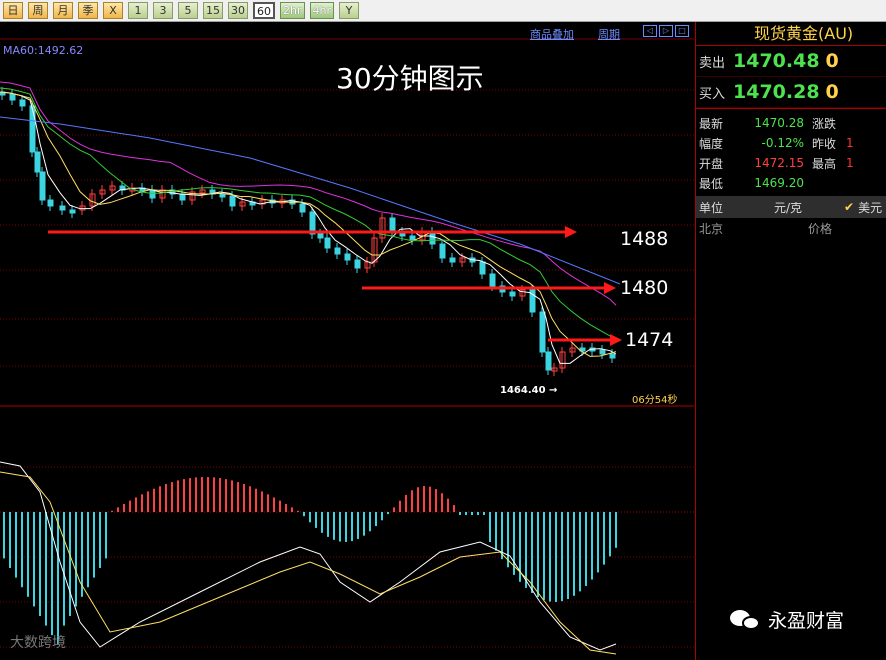  What do you see at coordinates (779, 123) in the screenshot?
I see `stat-value: 1470.28` at bounding box center [779, 123].